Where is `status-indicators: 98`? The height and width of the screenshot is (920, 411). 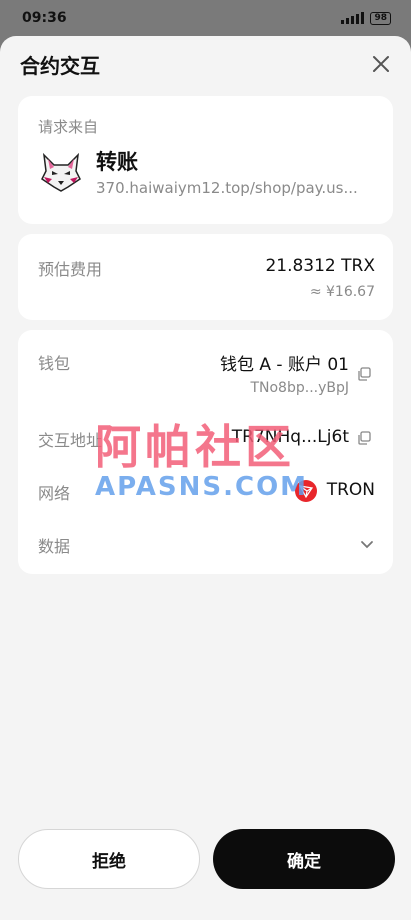
status-indicators: 98 is located at coordinates (366, 18).